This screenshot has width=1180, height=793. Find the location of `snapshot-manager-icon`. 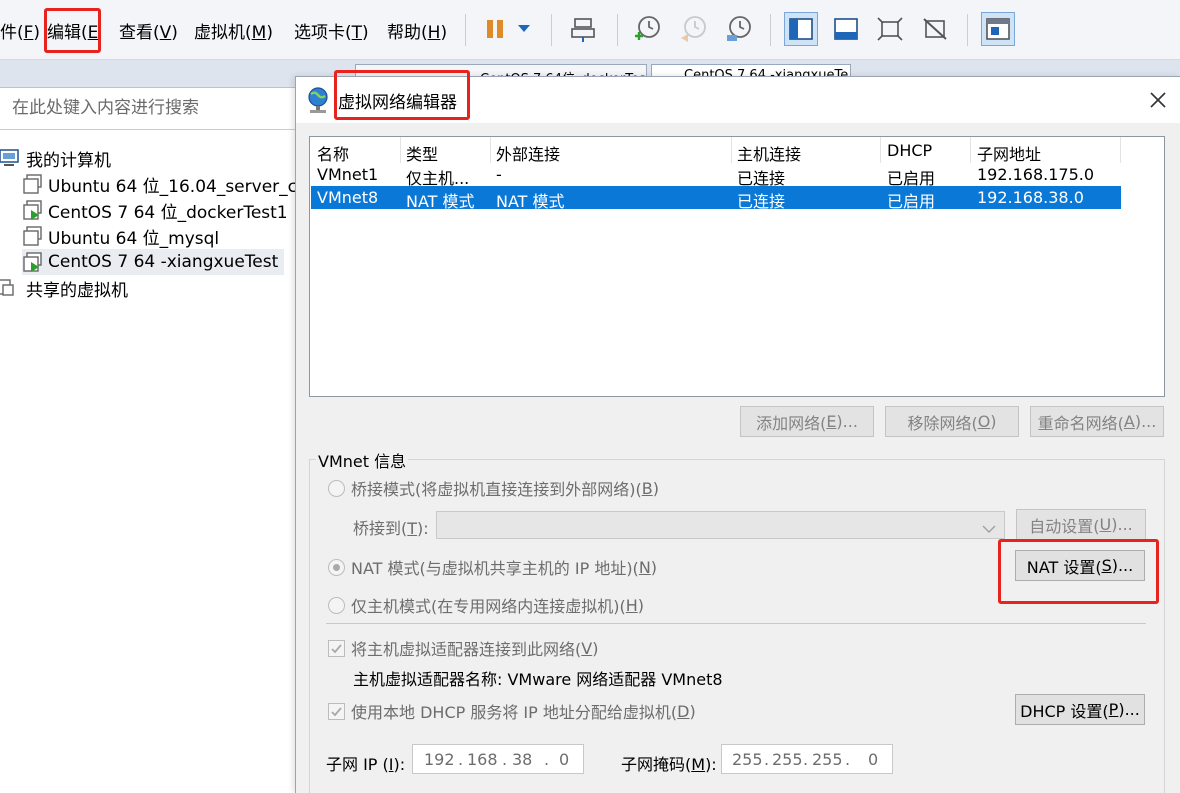

snapshot-manager-icon is located at coordinates (739, 29).